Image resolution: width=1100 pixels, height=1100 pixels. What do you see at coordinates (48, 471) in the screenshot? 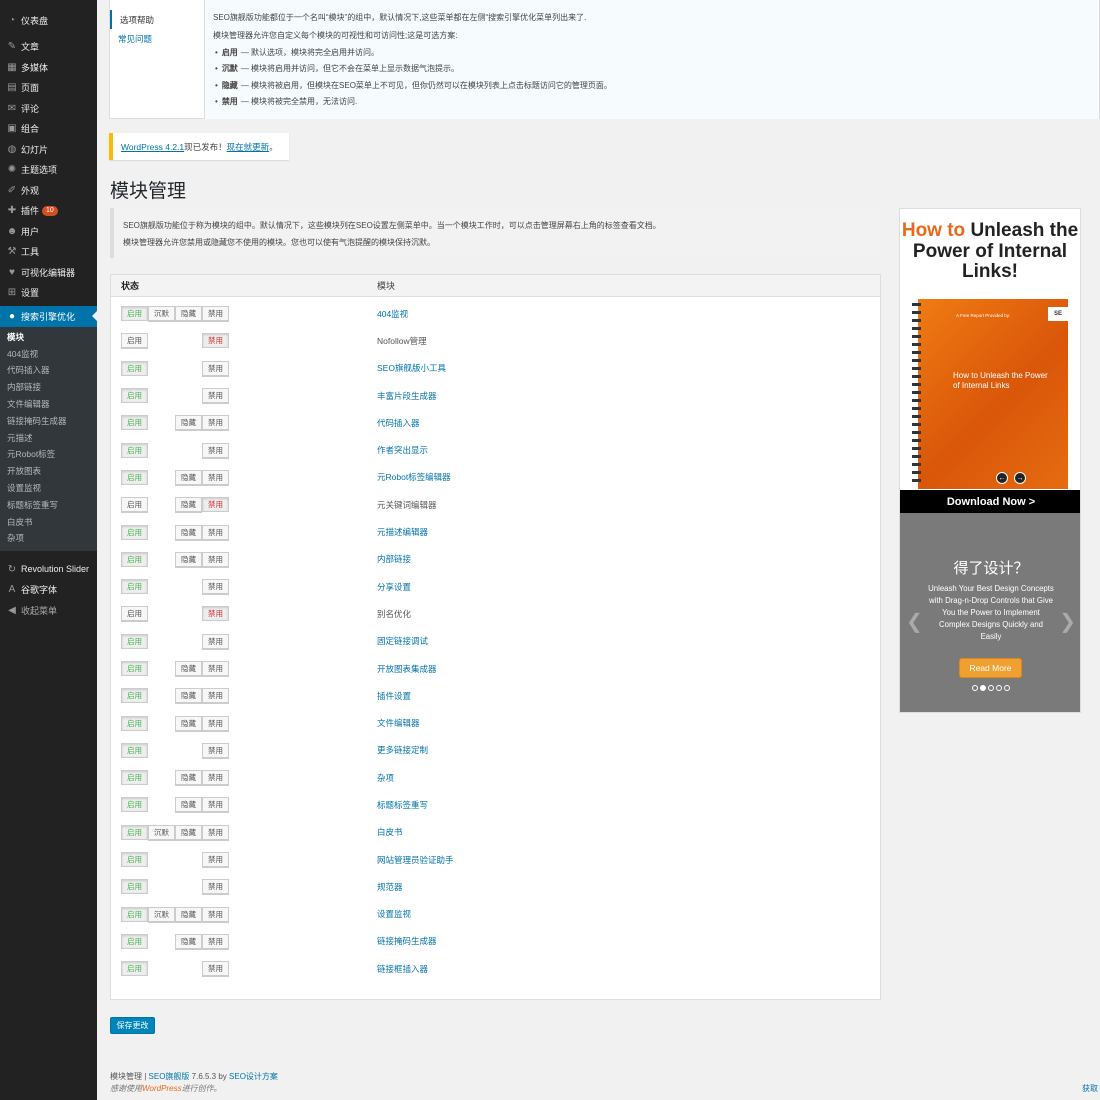
I see `submenu-item: 开放图表` at bounding box center [48, 471].